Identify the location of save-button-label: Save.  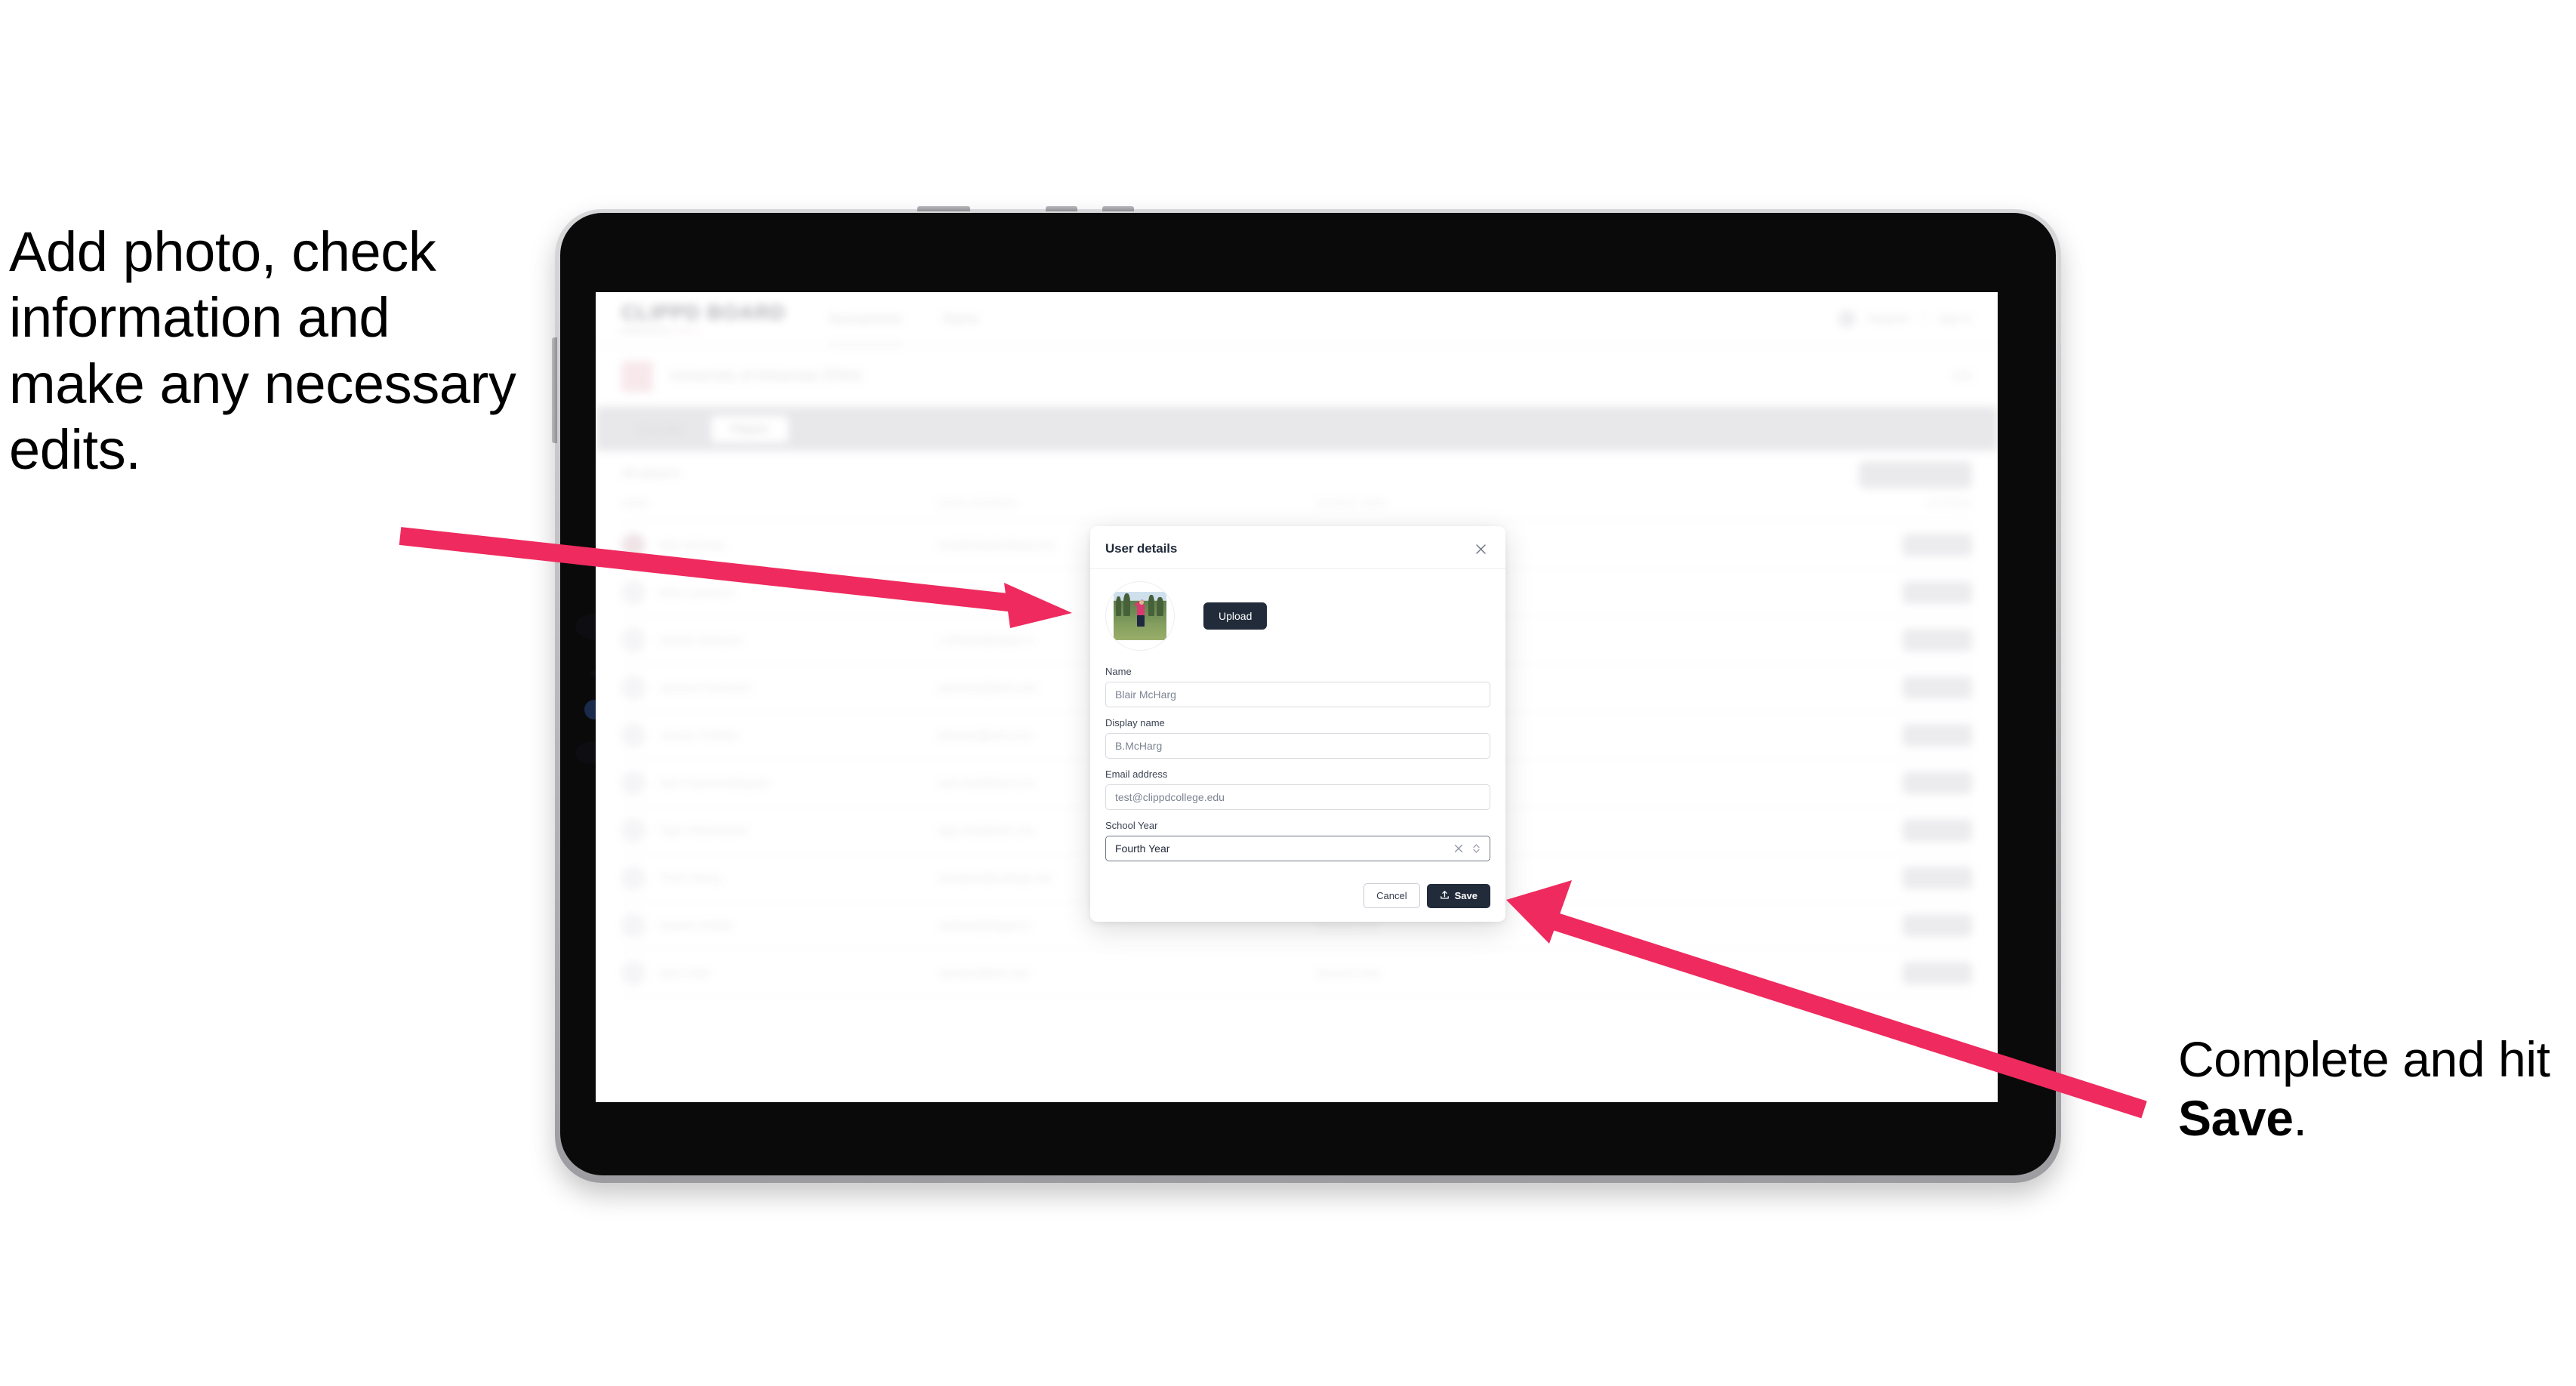
(1466, 895).